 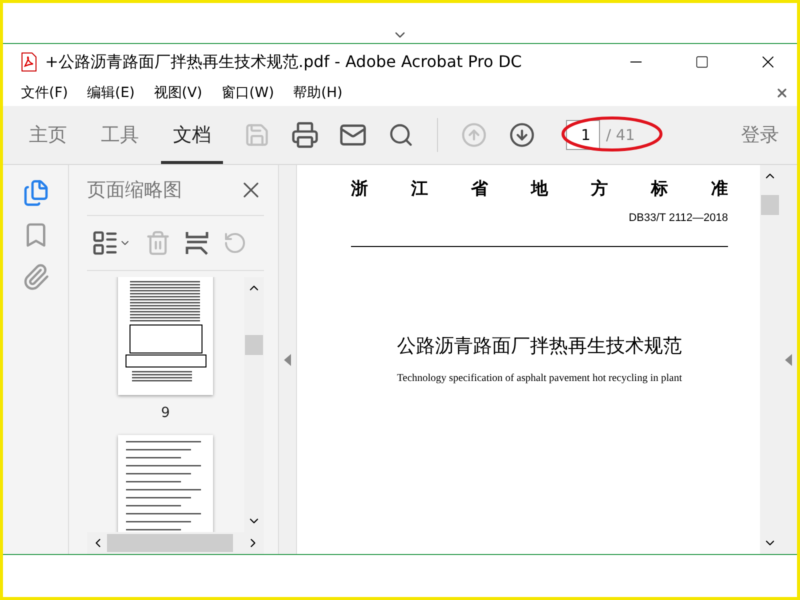 What do you see at coordinates (36, 277) in the screenshot?
I see `paperclip-icon` at bounding box center [36, 277].